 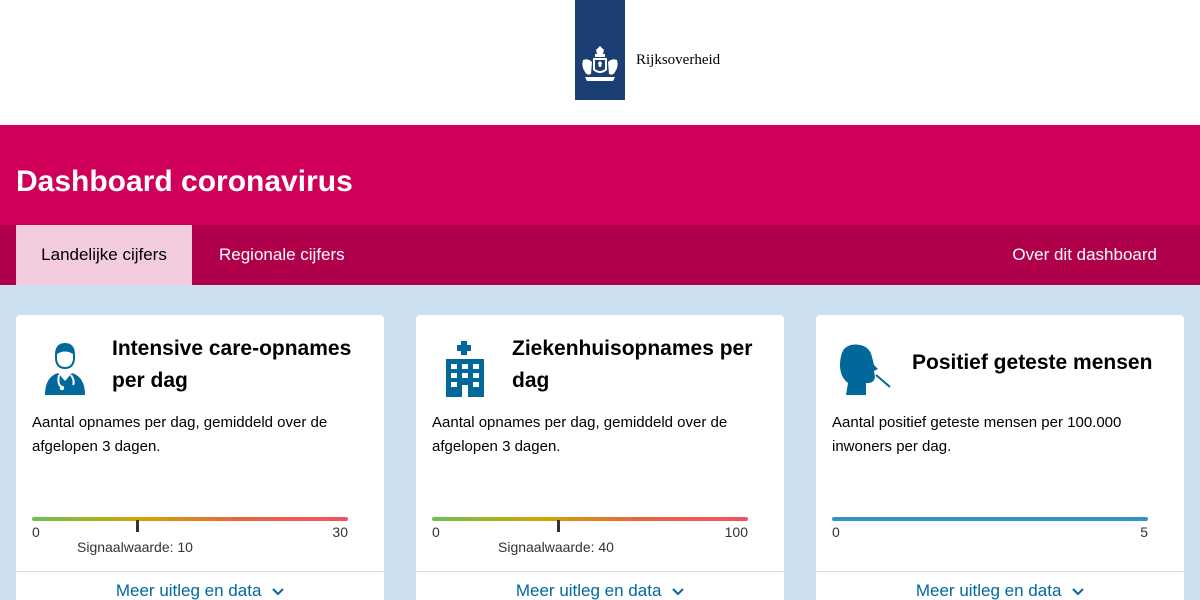 What do you see at coordinates (65, 369) in the screenshot?
I see `doctor-icon` at bounding box center [65, 369].